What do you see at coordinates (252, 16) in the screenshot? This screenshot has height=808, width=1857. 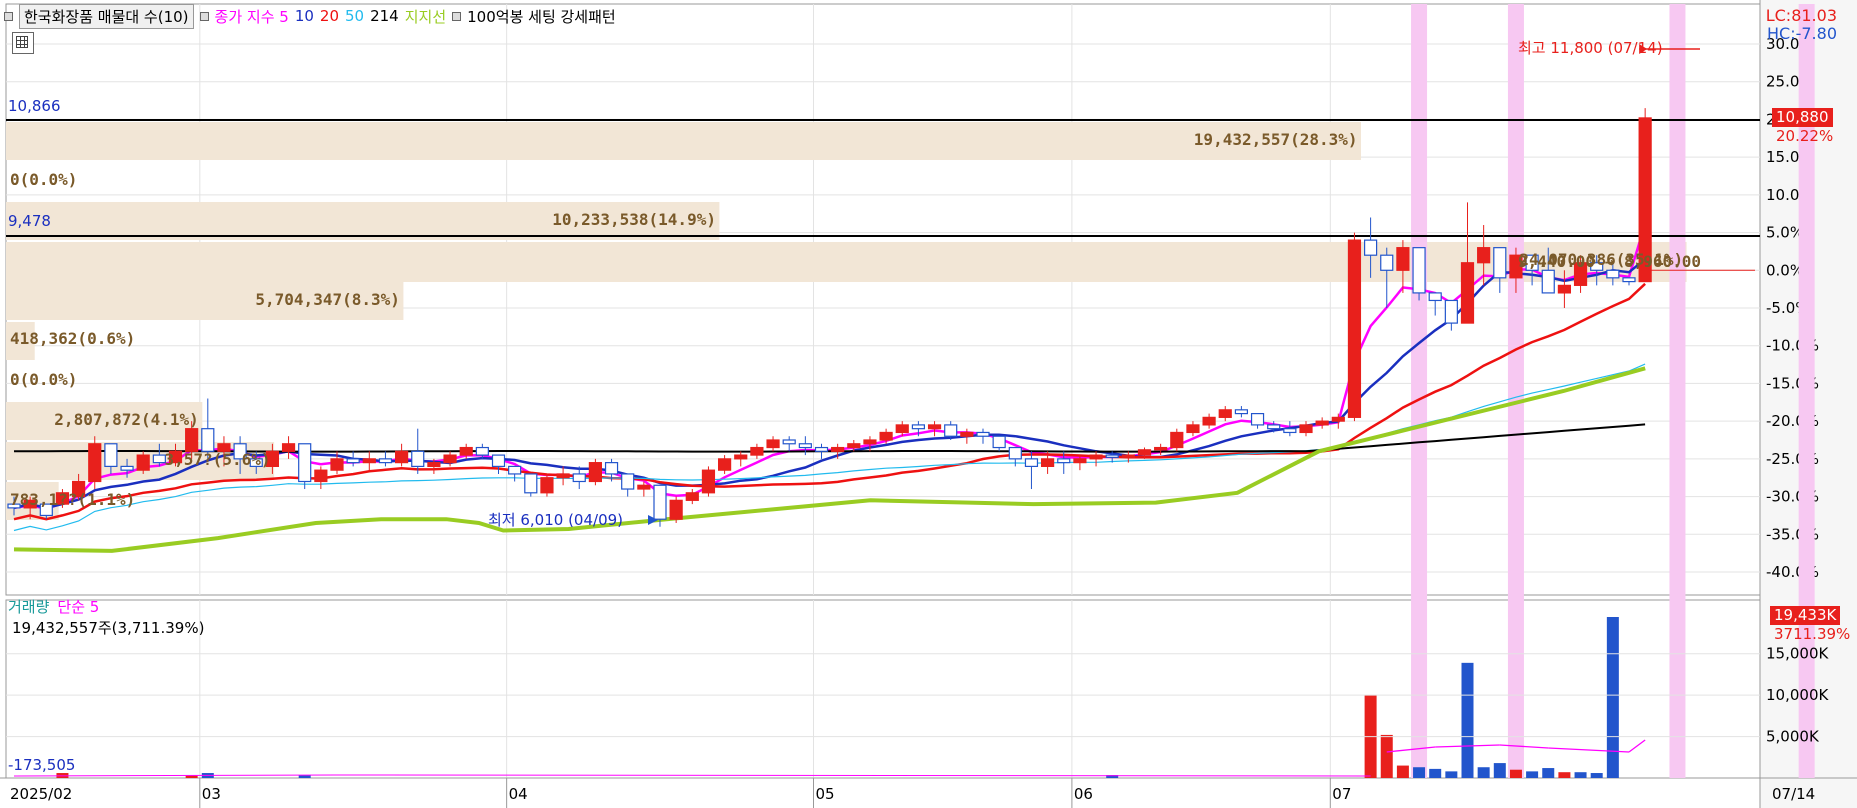 I see `legend-ma-title: 종가 지수 5` at bounding box center [252, 16].